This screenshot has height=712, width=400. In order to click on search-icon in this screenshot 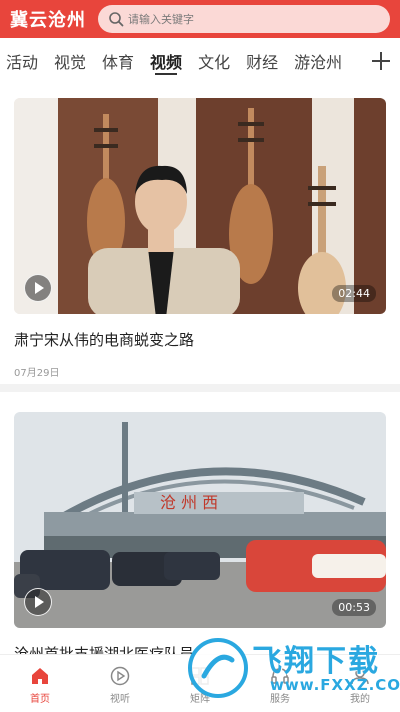, I will do `click(116, 19)`.